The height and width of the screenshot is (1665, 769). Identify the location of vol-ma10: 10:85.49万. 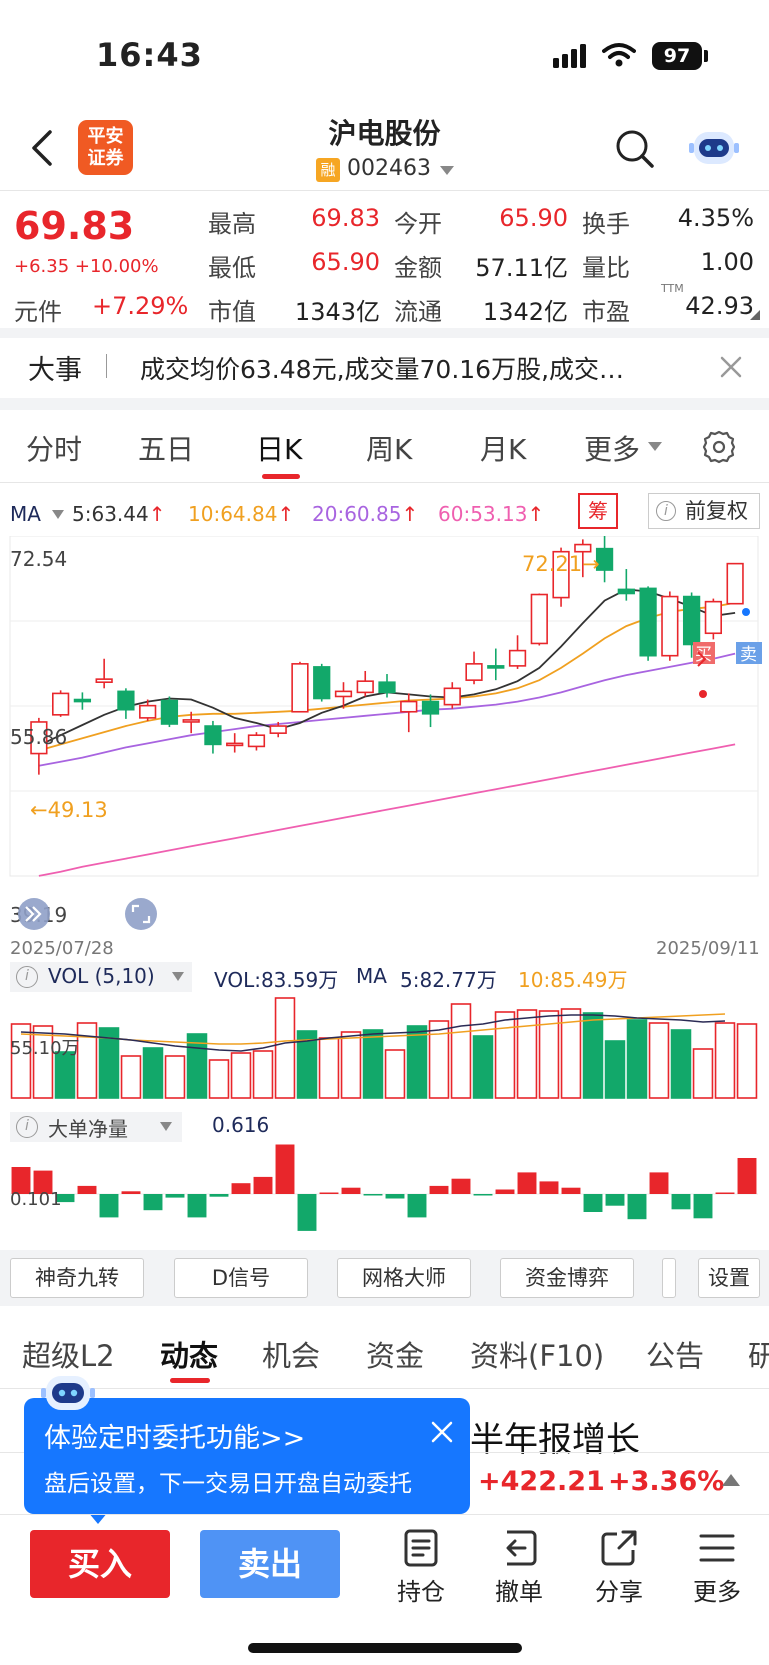
(573, 980).